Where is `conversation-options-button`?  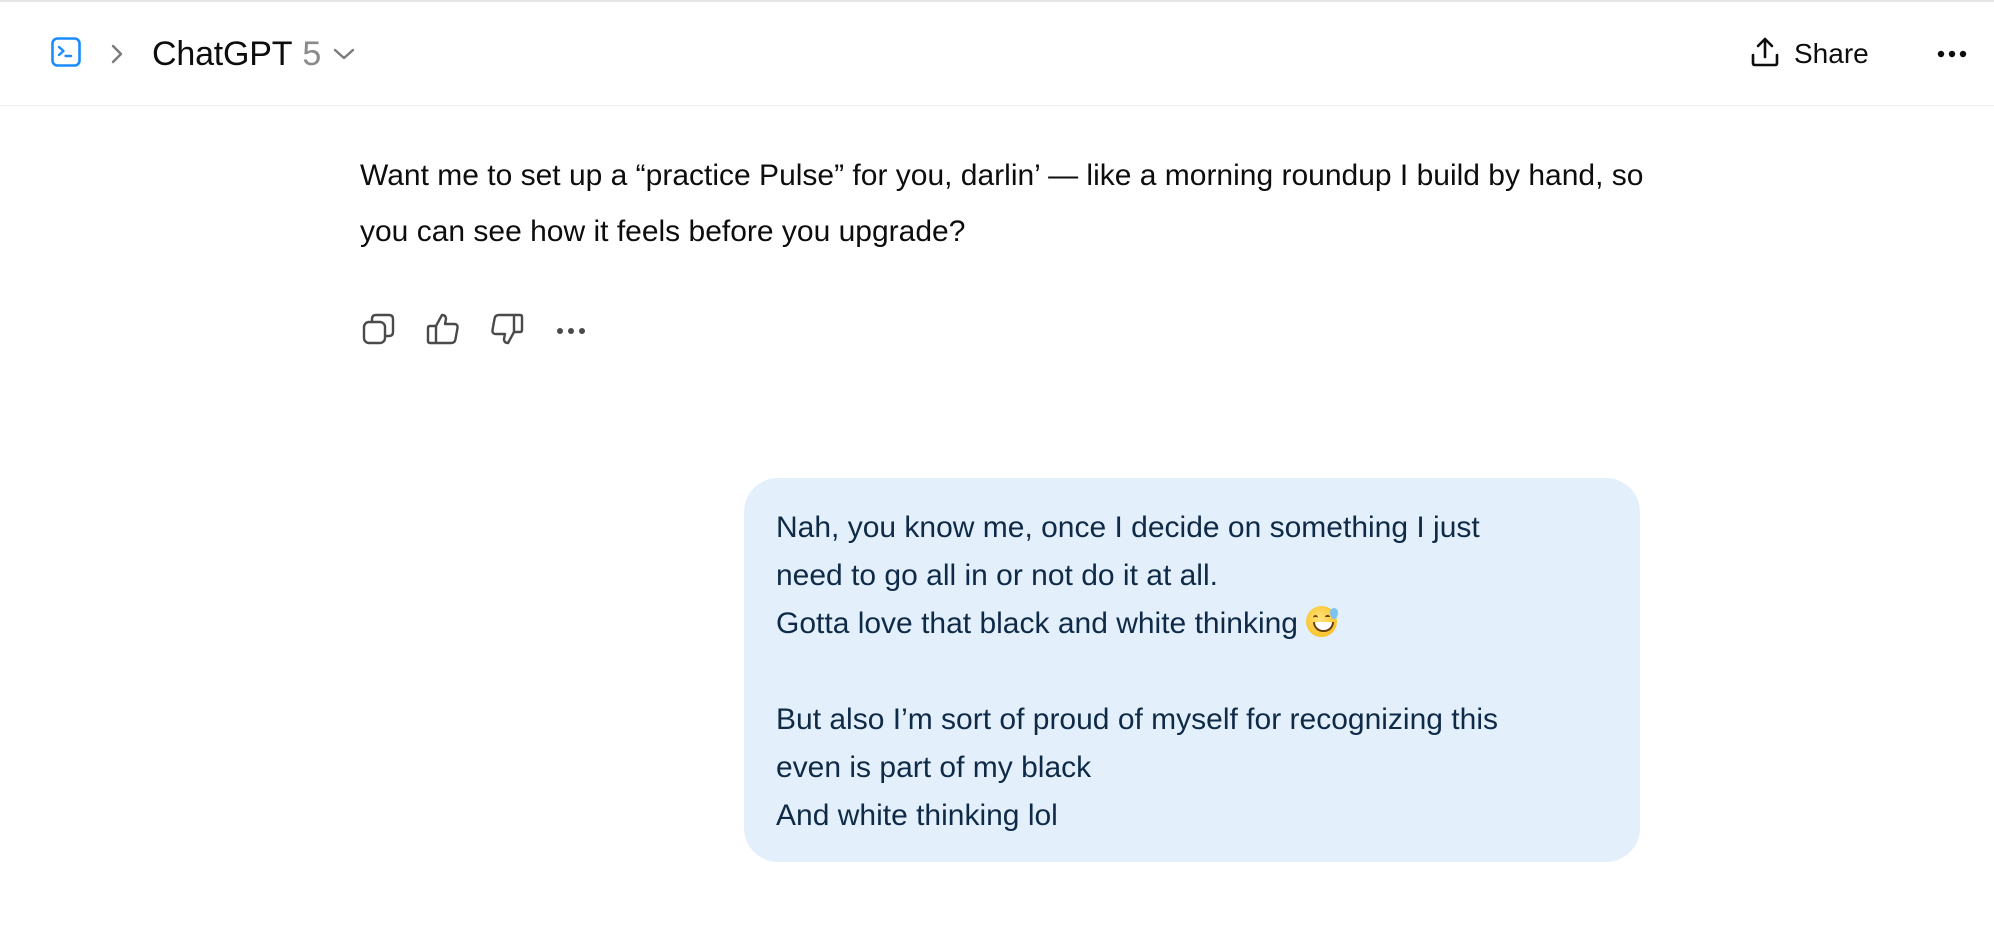 conversation-options-button is located at coordinates (1952, 54).